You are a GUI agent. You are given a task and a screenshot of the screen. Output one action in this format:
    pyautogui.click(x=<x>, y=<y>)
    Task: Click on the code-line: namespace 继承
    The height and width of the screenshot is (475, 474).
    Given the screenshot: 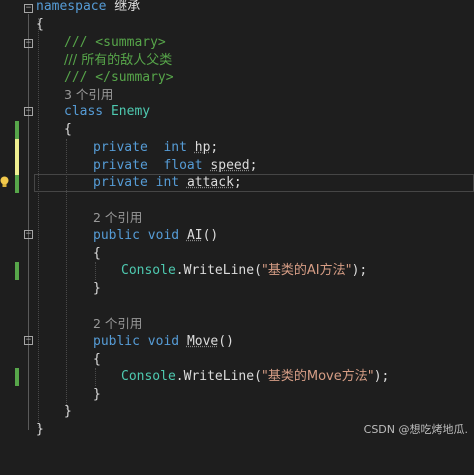 What is the action you would take?
    pyautogui.click(x=237, y=8)
    